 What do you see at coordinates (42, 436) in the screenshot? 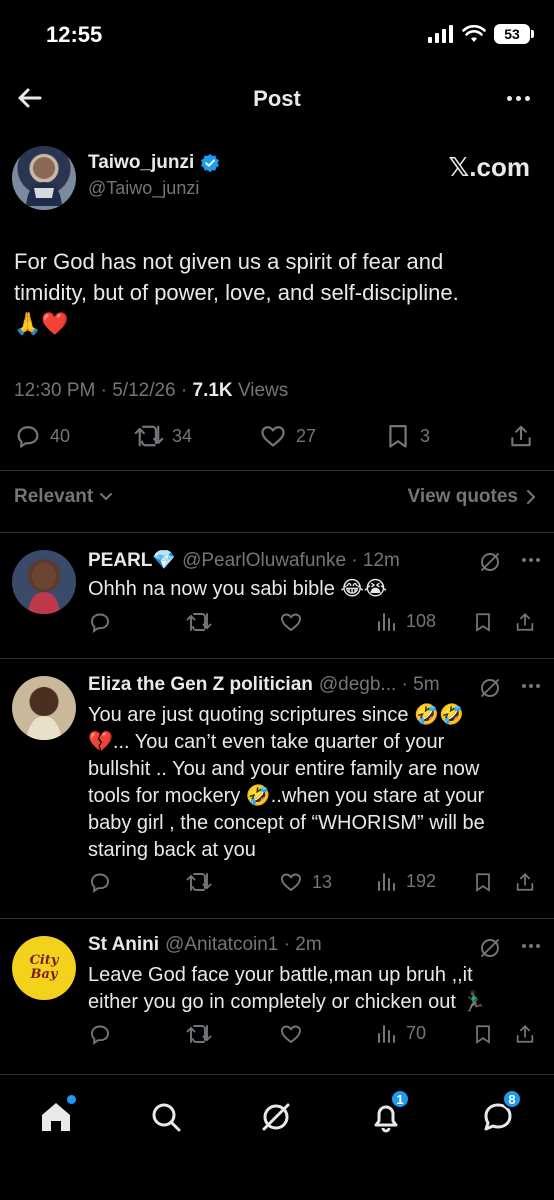
I see `reply-button: 40` at bounding box center [42, 436].